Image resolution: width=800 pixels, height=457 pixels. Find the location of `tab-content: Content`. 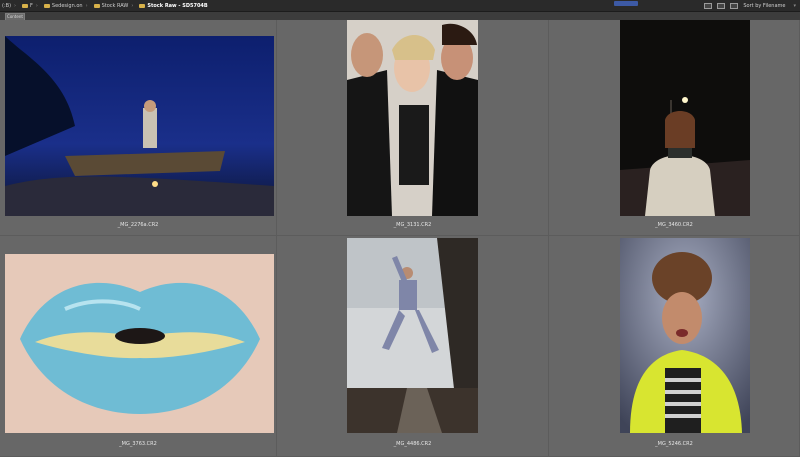

tab-content: Content is located at coordinates (15, 16).